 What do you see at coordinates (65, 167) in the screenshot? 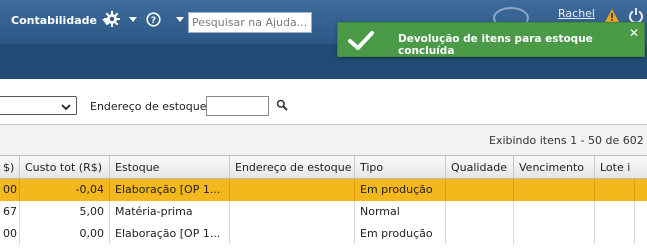
I see `column-header: Custo tot (R$)` at bounding box center [65, 167].